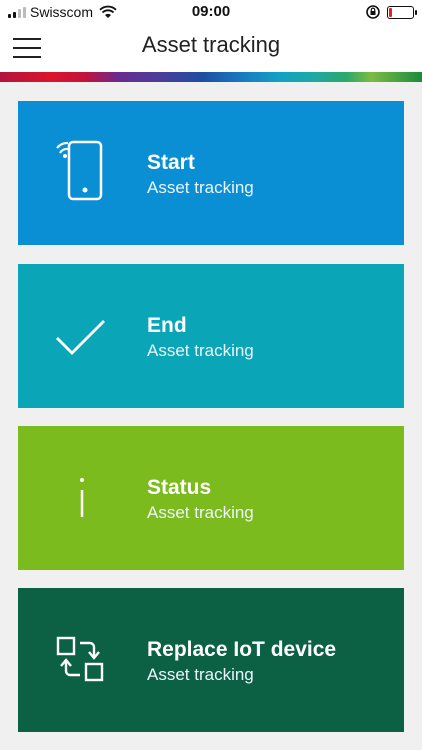 This screenshot has height=750, width=422. Describe the element at coordinates (79, 170) in the screenshot. I see `smartphone-wireless-icon` at that location.